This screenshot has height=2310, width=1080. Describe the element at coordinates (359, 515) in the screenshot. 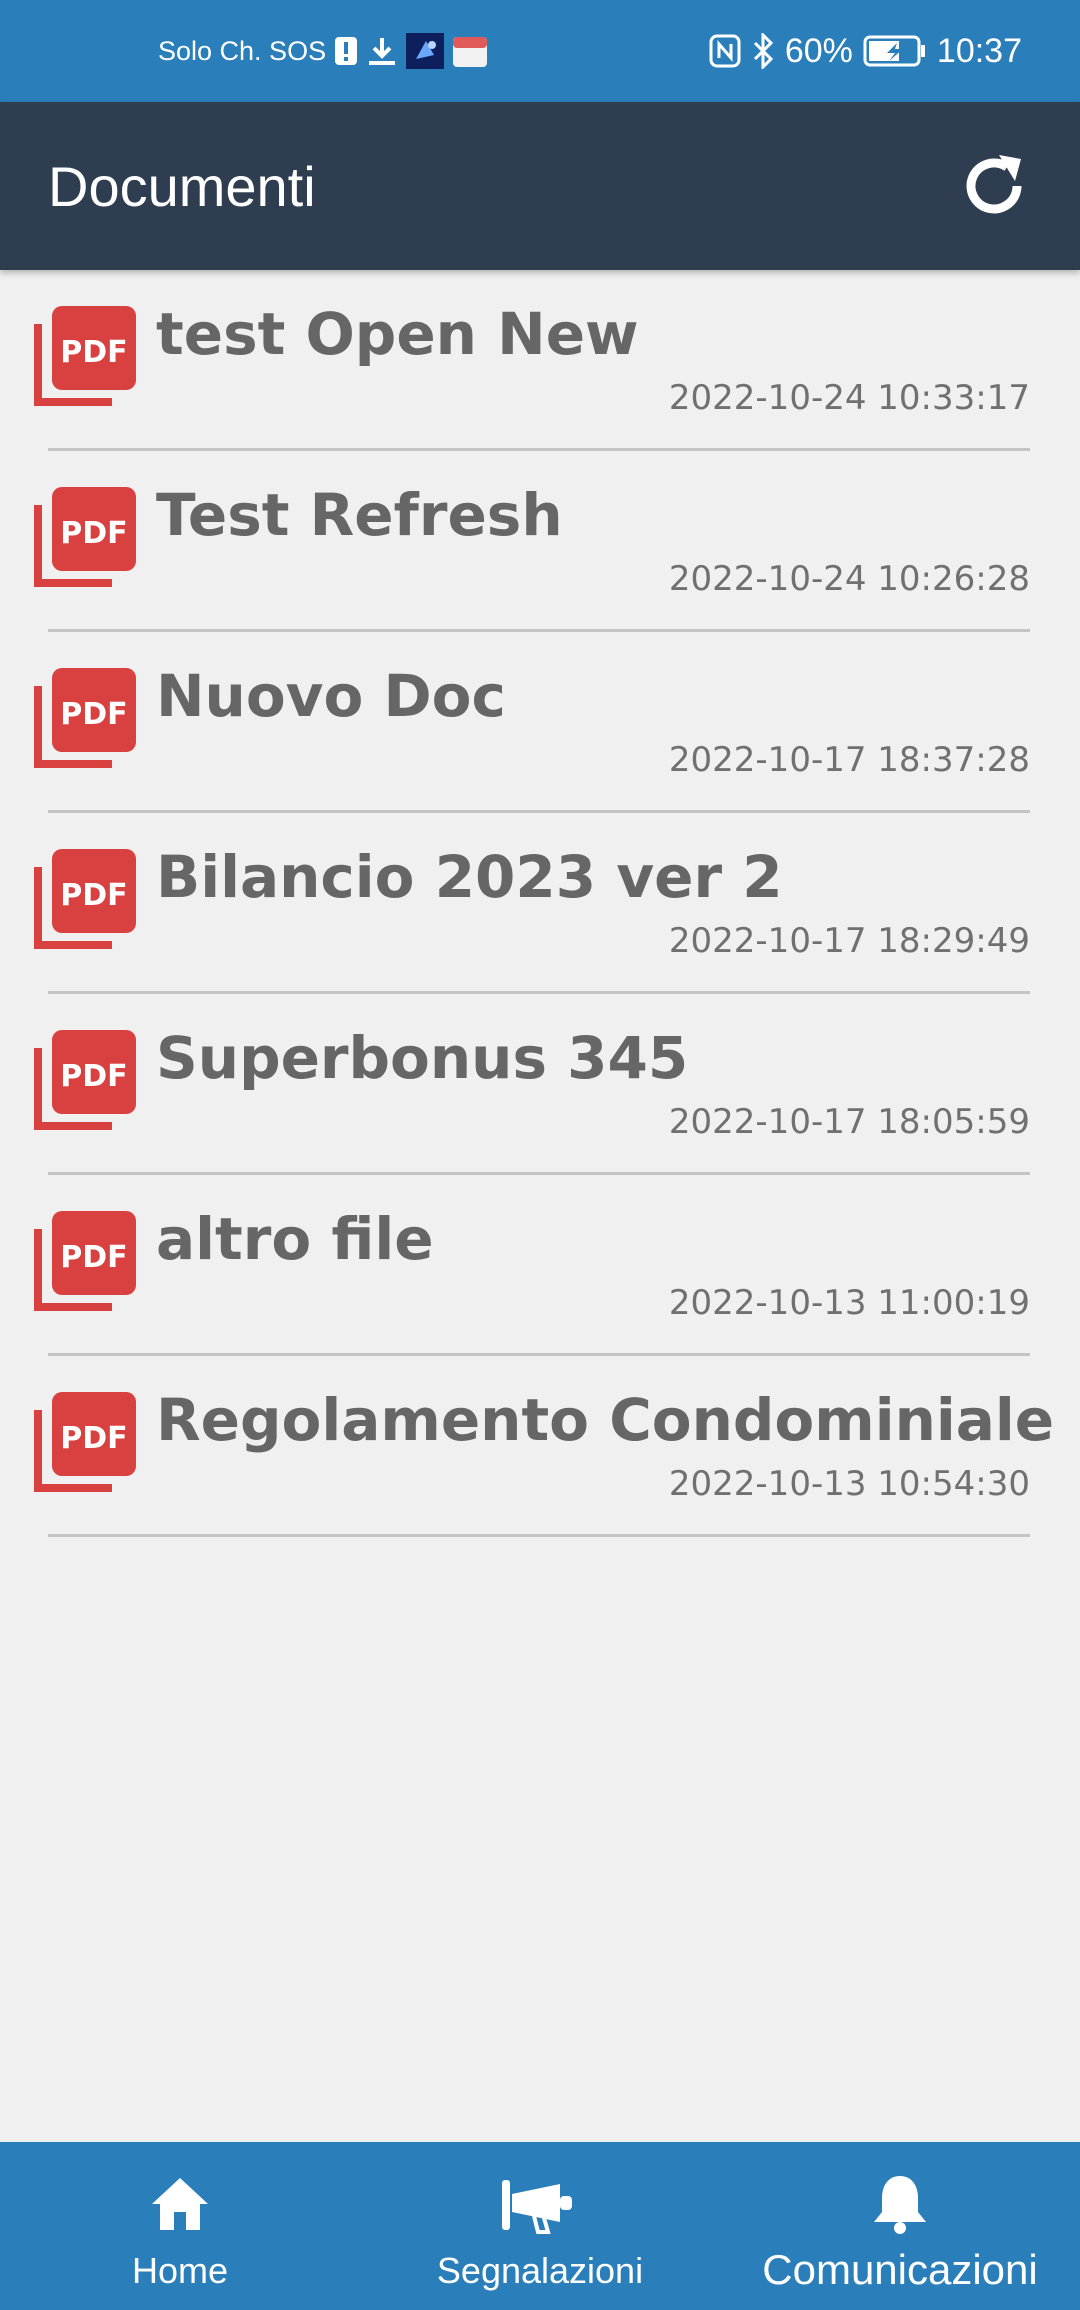

I see `document-title: Test Refresh` at that location.